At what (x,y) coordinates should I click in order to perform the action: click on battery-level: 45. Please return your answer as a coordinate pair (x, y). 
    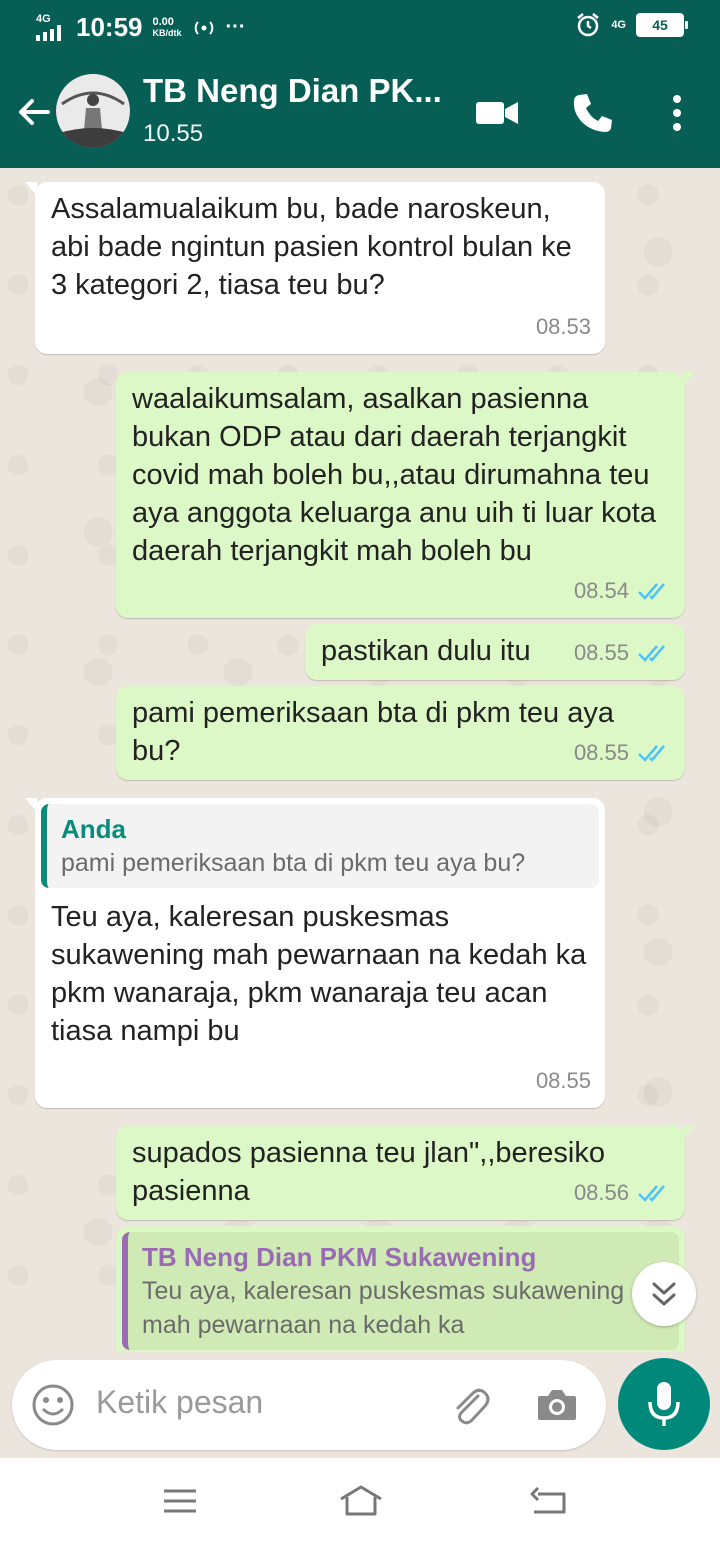
    Looking at the image, I should click on (660, 25).